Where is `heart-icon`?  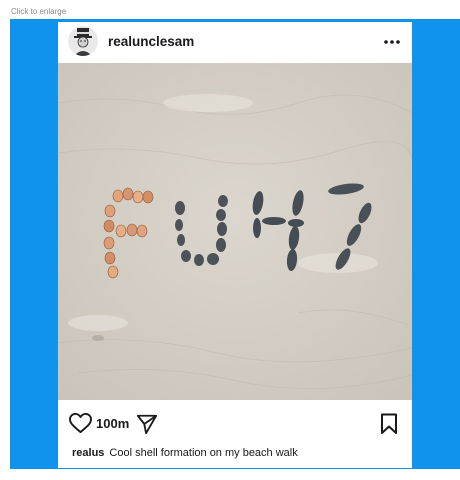 heart-icon is located at coordinates (80, 423).